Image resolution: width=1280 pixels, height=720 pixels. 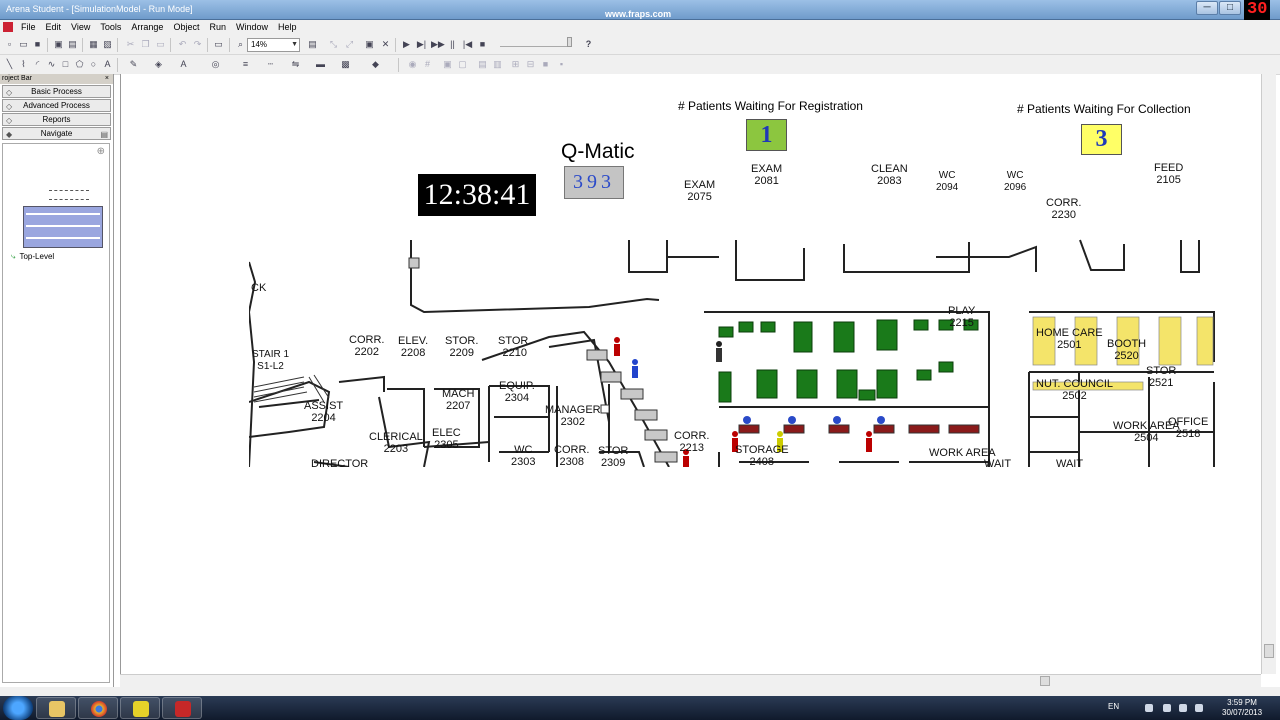 I want to click on ungroup-icon: ▢, so click(x=462, y=64).